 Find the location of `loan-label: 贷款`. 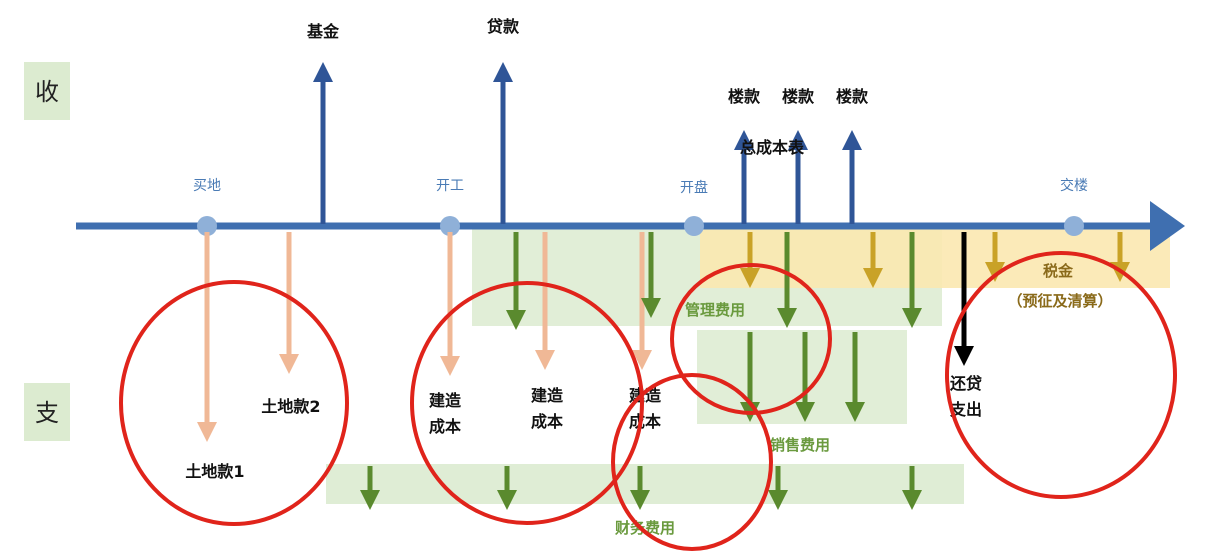

loan-label: 贷款 is located at coordinates (503, 26).